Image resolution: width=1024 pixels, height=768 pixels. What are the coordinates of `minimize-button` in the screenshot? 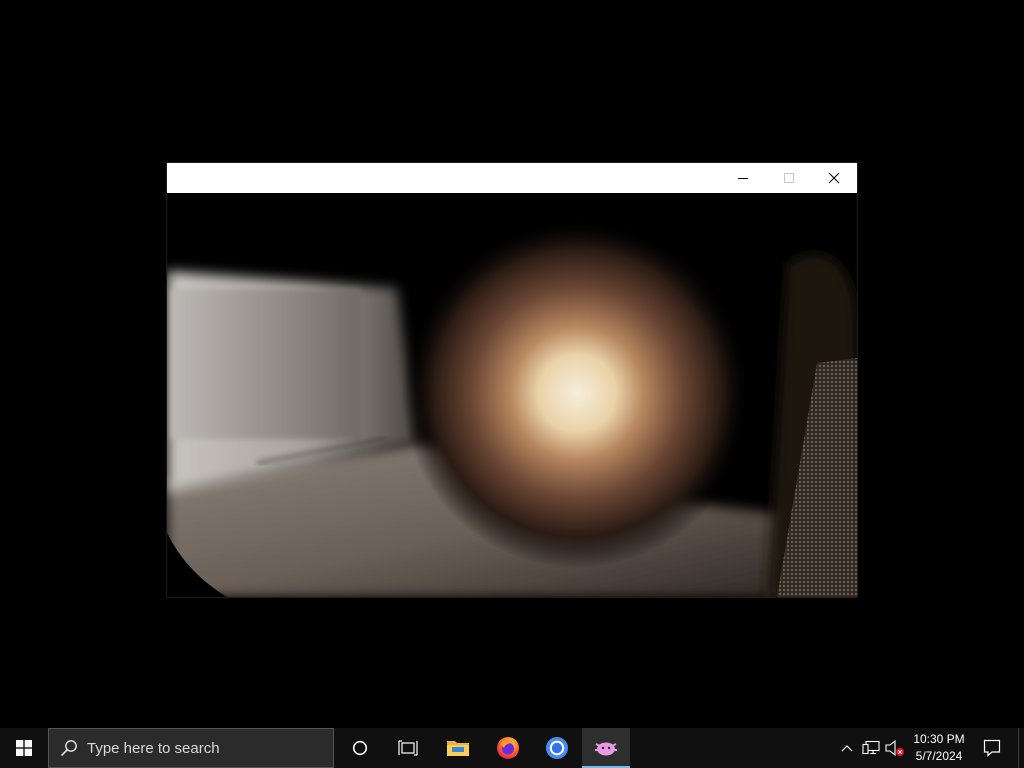 It's located at (743, 178).